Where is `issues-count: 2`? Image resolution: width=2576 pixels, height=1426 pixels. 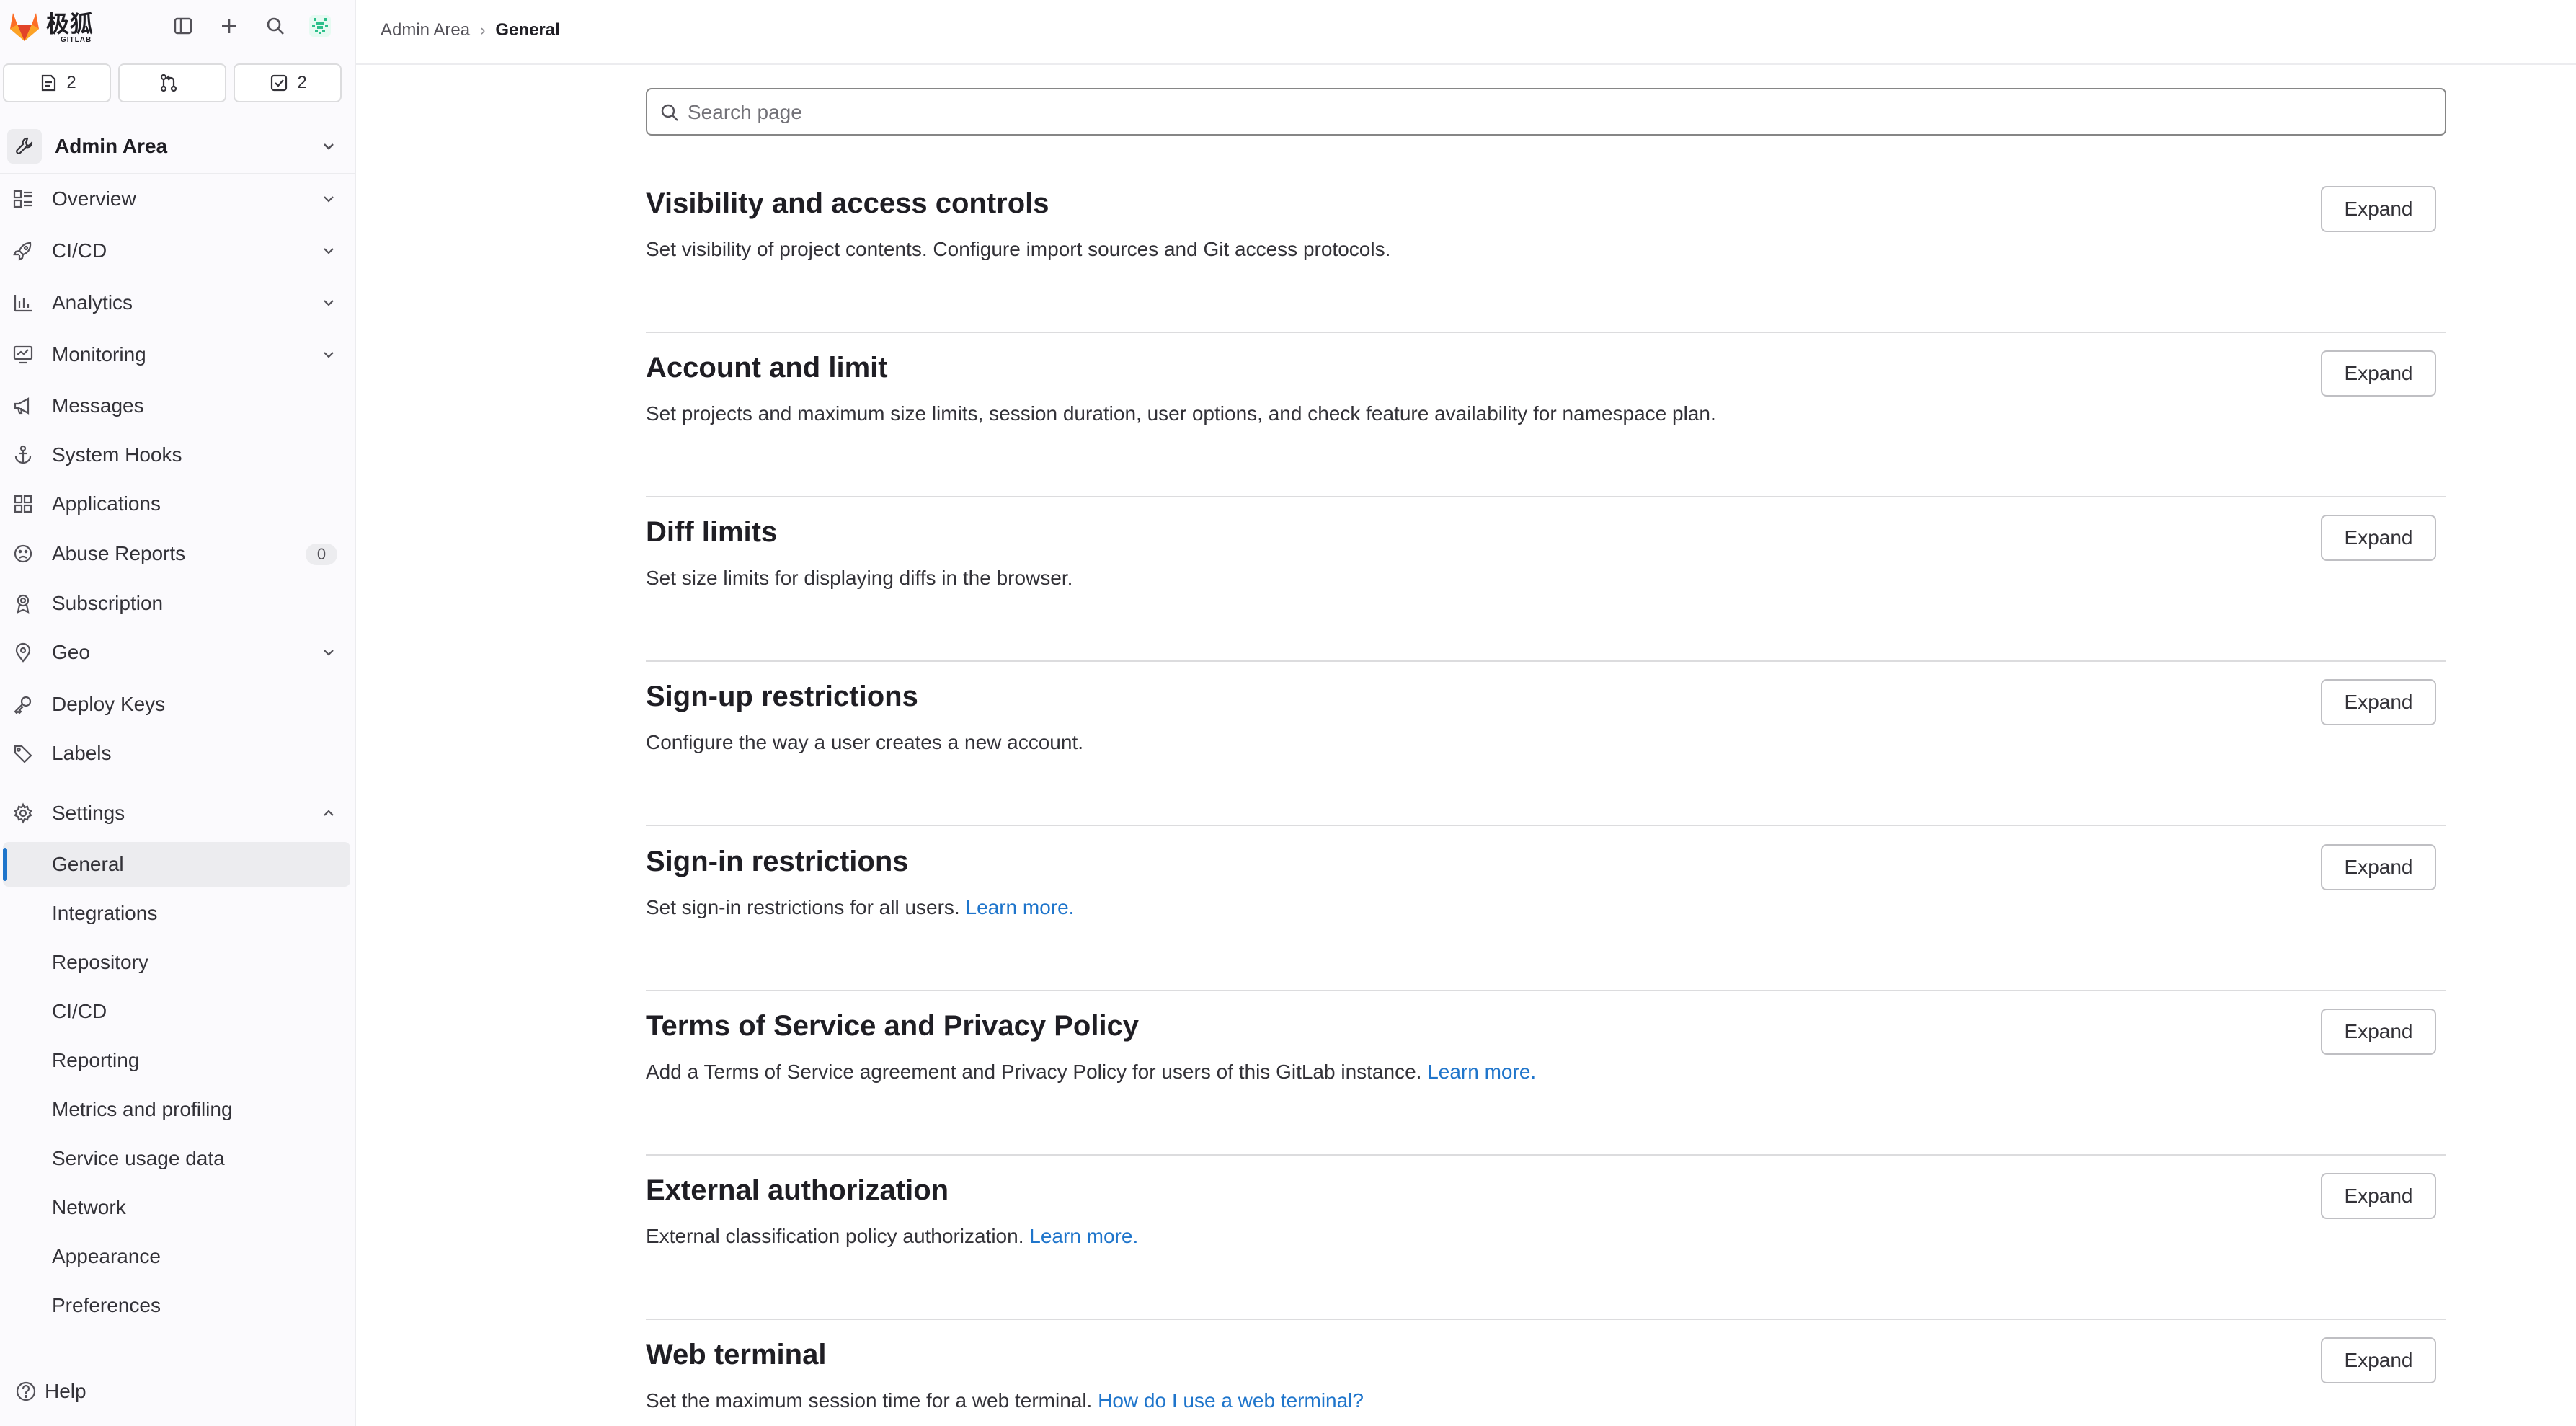 issues-count: 2 is located at coordinates (71, 82).